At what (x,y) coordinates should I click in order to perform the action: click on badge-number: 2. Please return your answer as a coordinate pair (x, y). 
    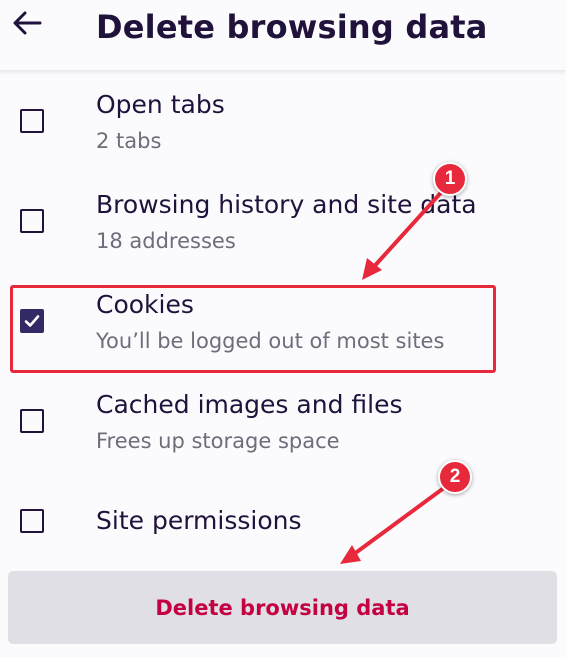
    Looking at the image, I should click on (455, 476).